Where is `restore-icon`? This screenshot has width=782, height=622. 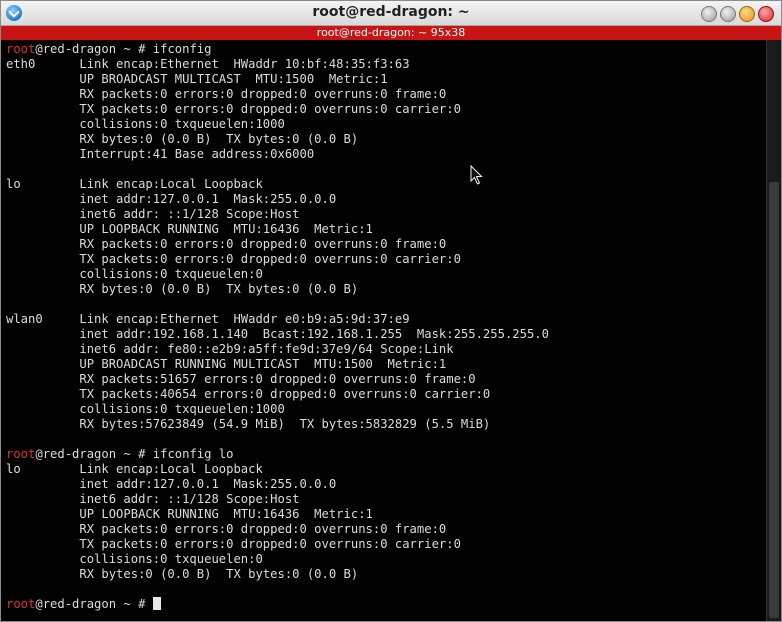
restore-icon is located at coordinates (728, 14).